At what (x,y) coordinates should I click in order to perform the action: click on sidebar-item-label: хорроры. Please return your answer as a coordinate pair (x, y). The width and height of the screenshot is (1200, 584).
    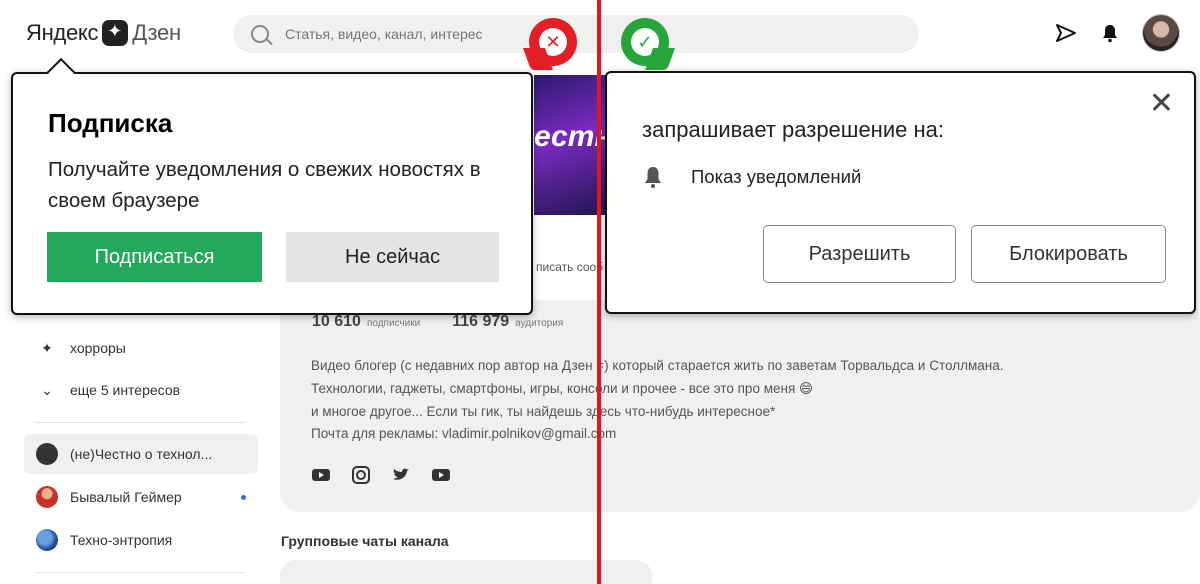
    Looking at the image, I should click on (98, 348).